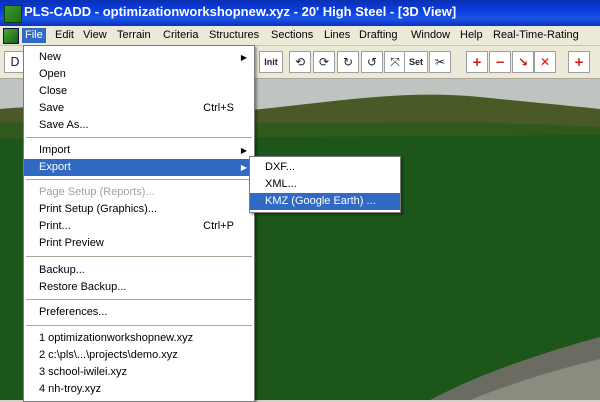 This screenshot has height=402, width=600. I want to click on menu-item-save: Save Ctrl+S, so click(139, 108).